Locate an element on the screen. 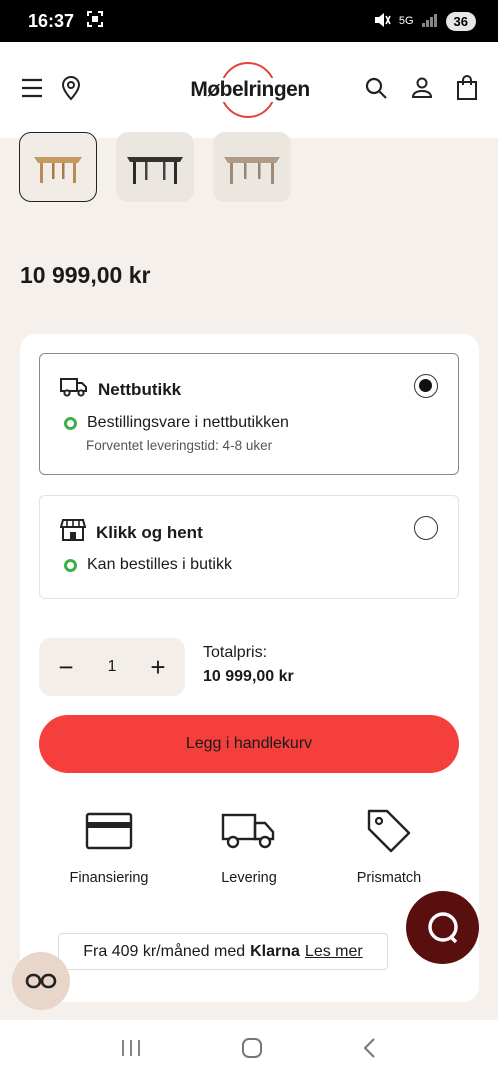 The height and width of the screenshot is (1080, 498). shopping-bag-icon is located at coordinates (467, 90).